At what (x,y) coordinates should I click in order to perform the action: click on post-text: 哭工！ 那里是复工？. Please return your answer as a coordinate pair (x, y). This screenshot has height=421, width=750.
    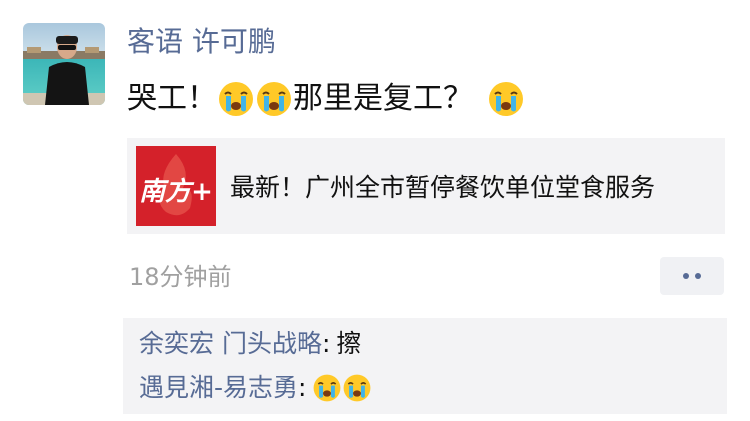
    Looking at the image, I should click on (326, 99).